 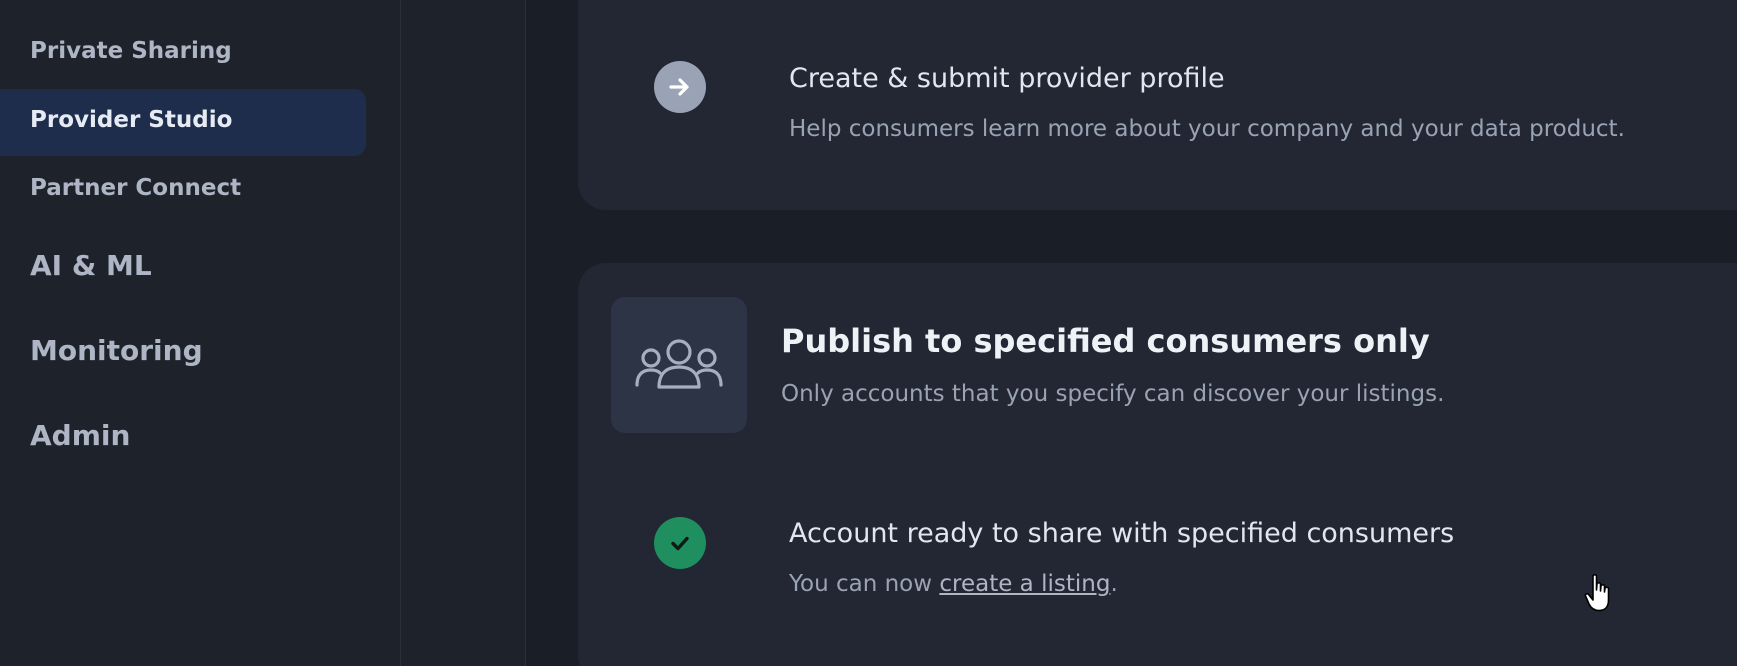 What do you see at coordinates (1024, 584) in the screenshot?
I see `create-listing-link: create a listing` at bounding box center [1024, 584].